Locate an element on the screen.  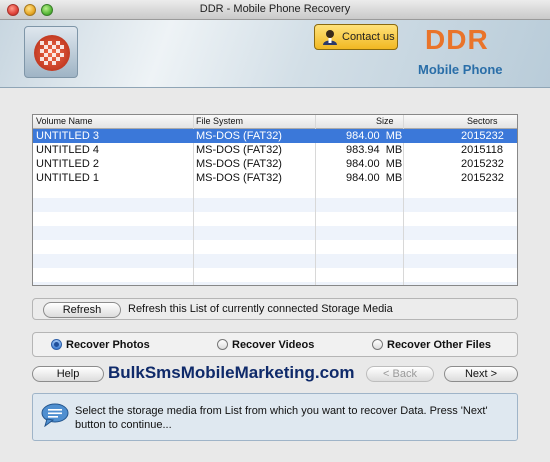
checkered-logo-icon is located at coordinates (52, 53).